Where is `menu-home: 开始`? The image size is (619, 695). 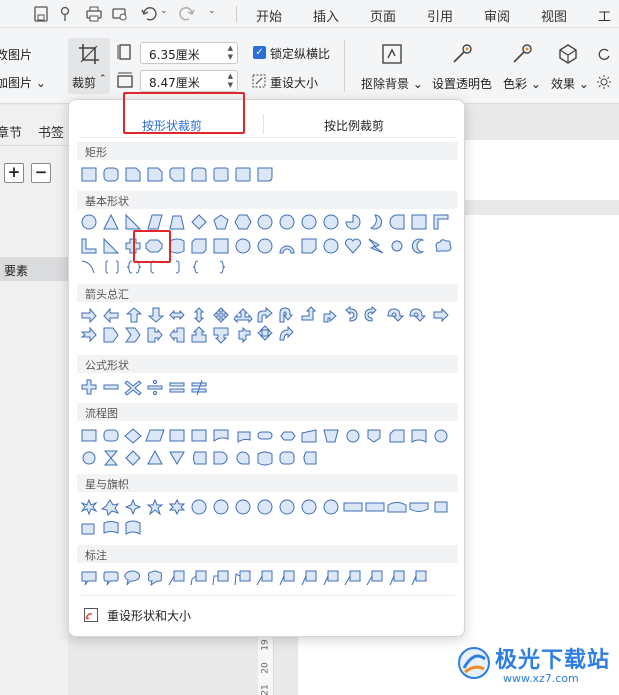
menu-home: 开始 is located at coordinates (269, 15).